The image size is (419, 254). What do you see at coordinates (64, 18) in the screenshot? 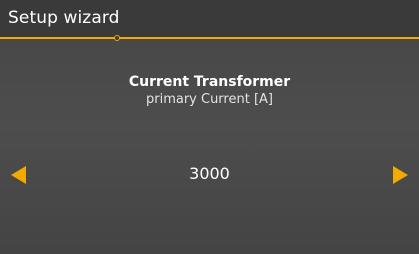
I see `page-title: Setup wizard` at bounding box center [64, 18].